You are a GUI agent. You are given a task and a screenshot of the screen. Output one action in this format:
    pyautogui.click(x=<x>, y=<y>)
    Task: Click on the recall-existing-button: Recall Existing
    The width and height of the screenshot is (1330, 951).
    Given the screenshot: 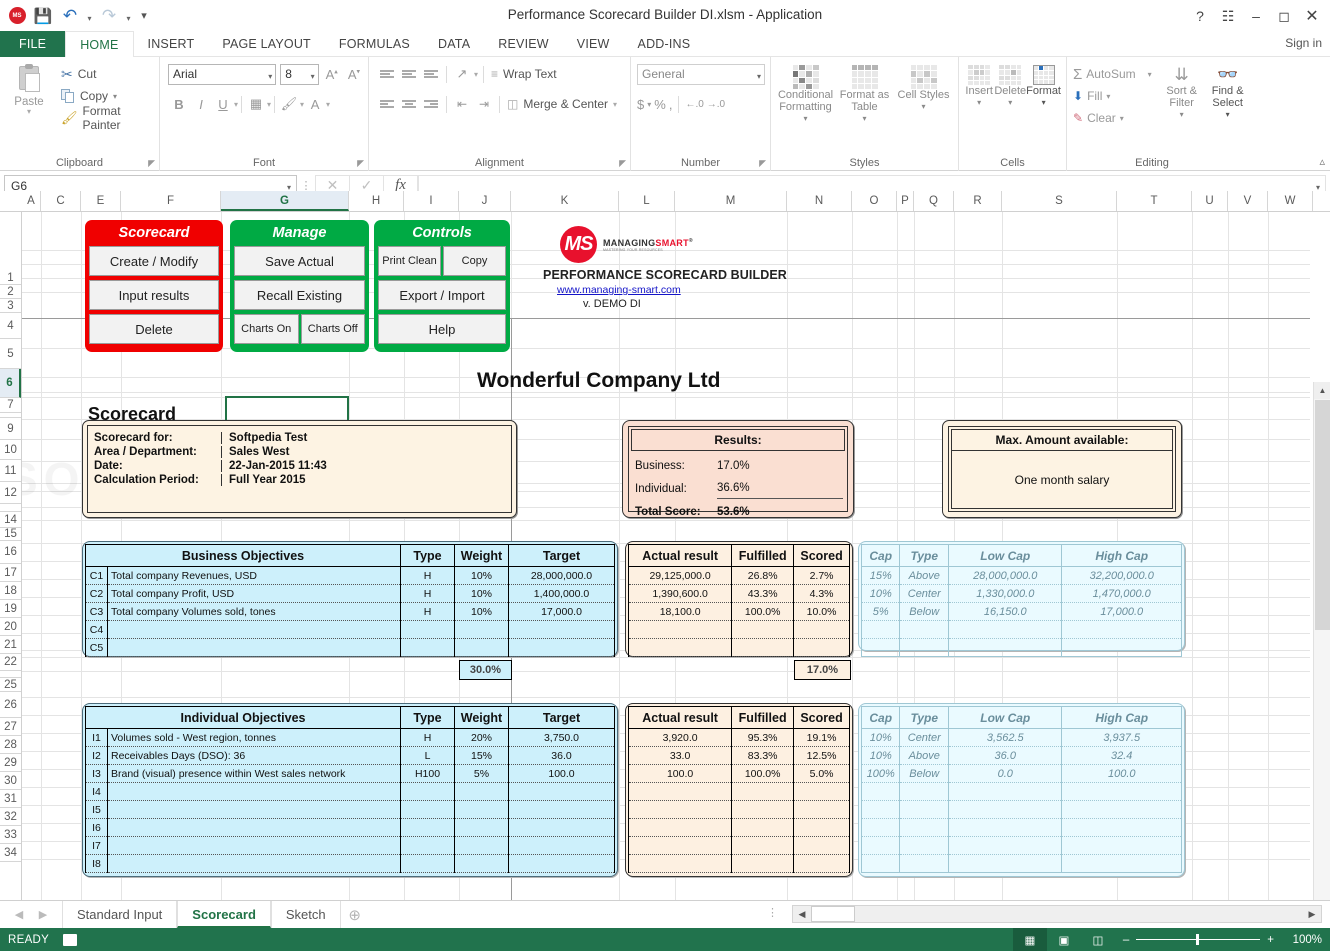 What is the action you would take?
    pyautogui.click(x=299, y=295)
    